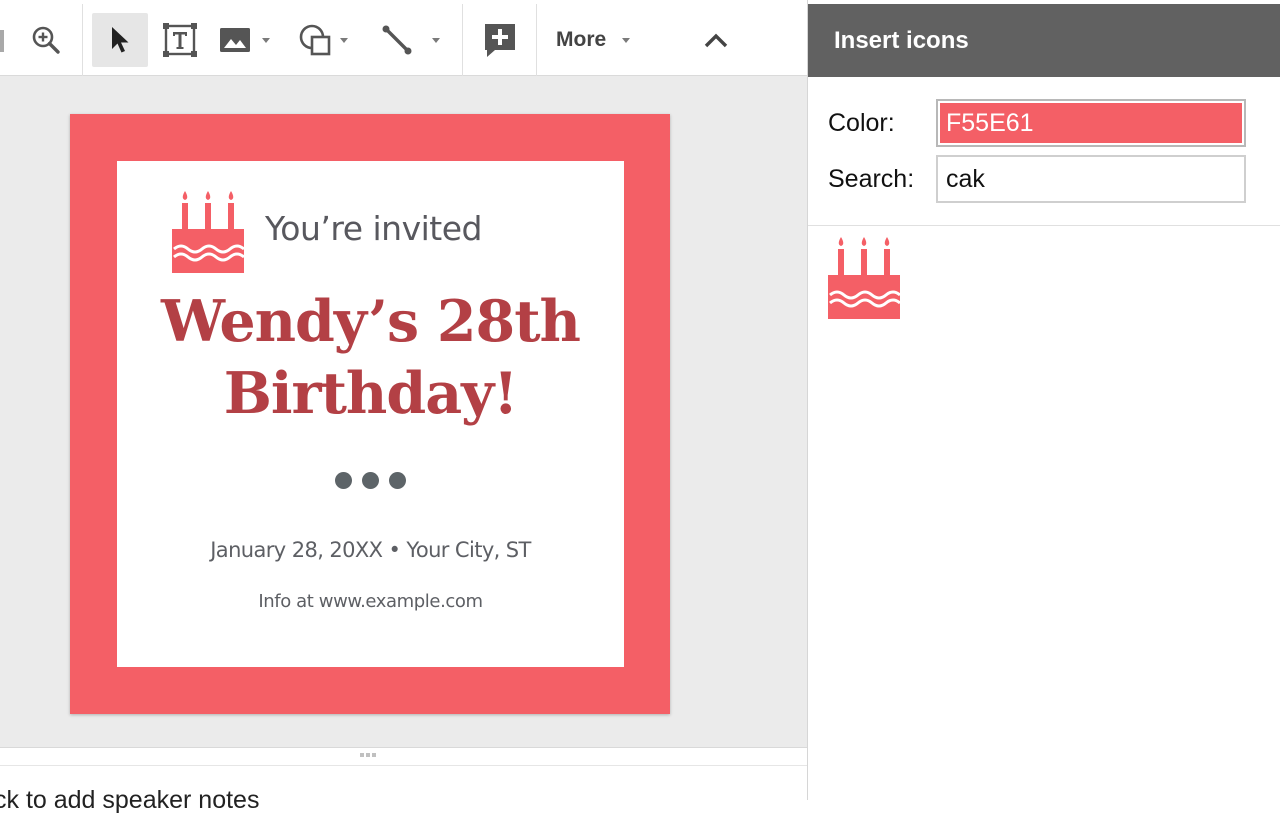 The width and height of the screenshot is (1280, 815). I want to click on decorative-dots, so click(370, 480).